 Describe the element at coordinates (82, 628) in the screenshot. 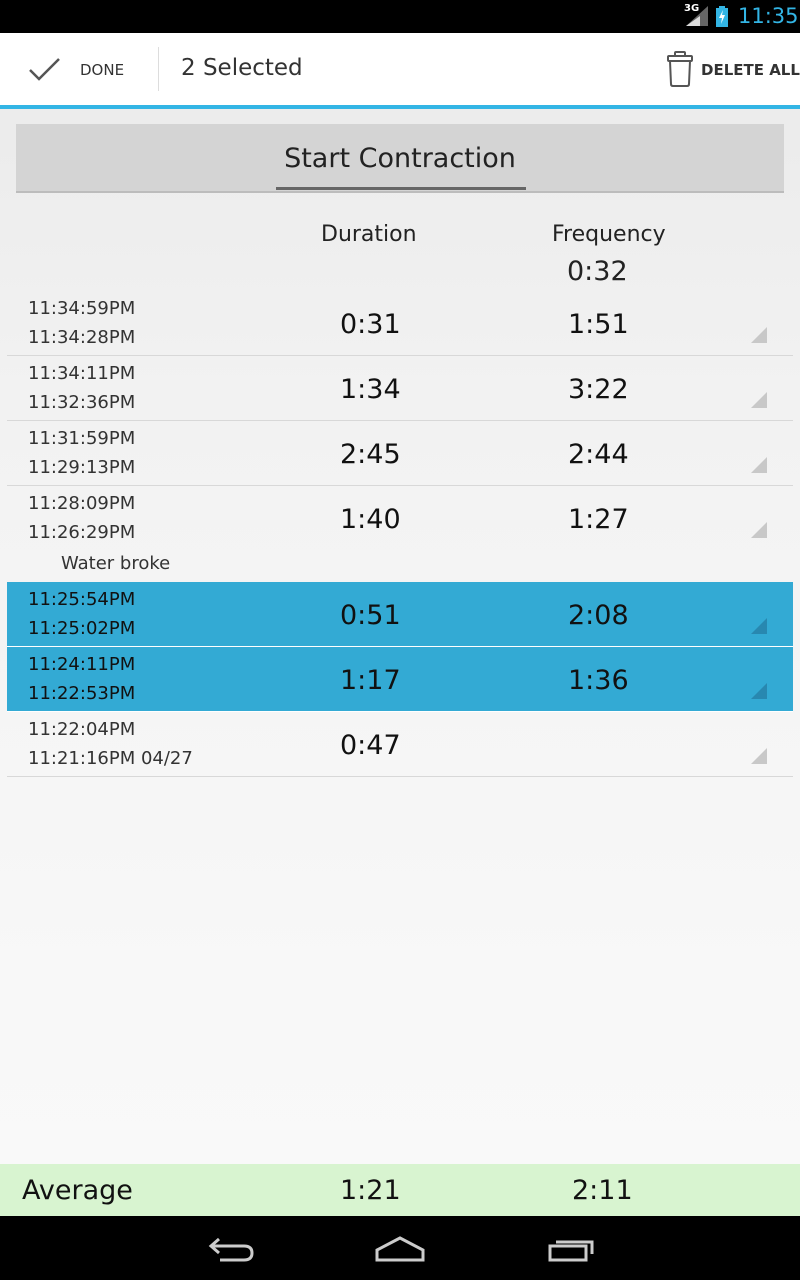

I see `start-time: 11:25:02PM` at that location.